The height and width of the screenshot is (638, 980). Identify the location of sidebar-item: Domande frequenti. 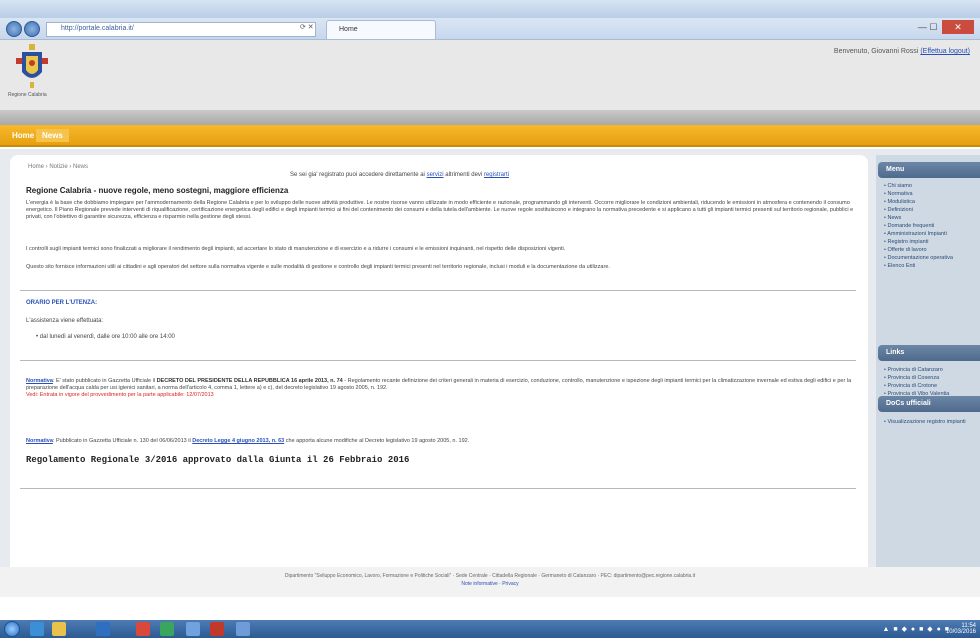
(931, 226).